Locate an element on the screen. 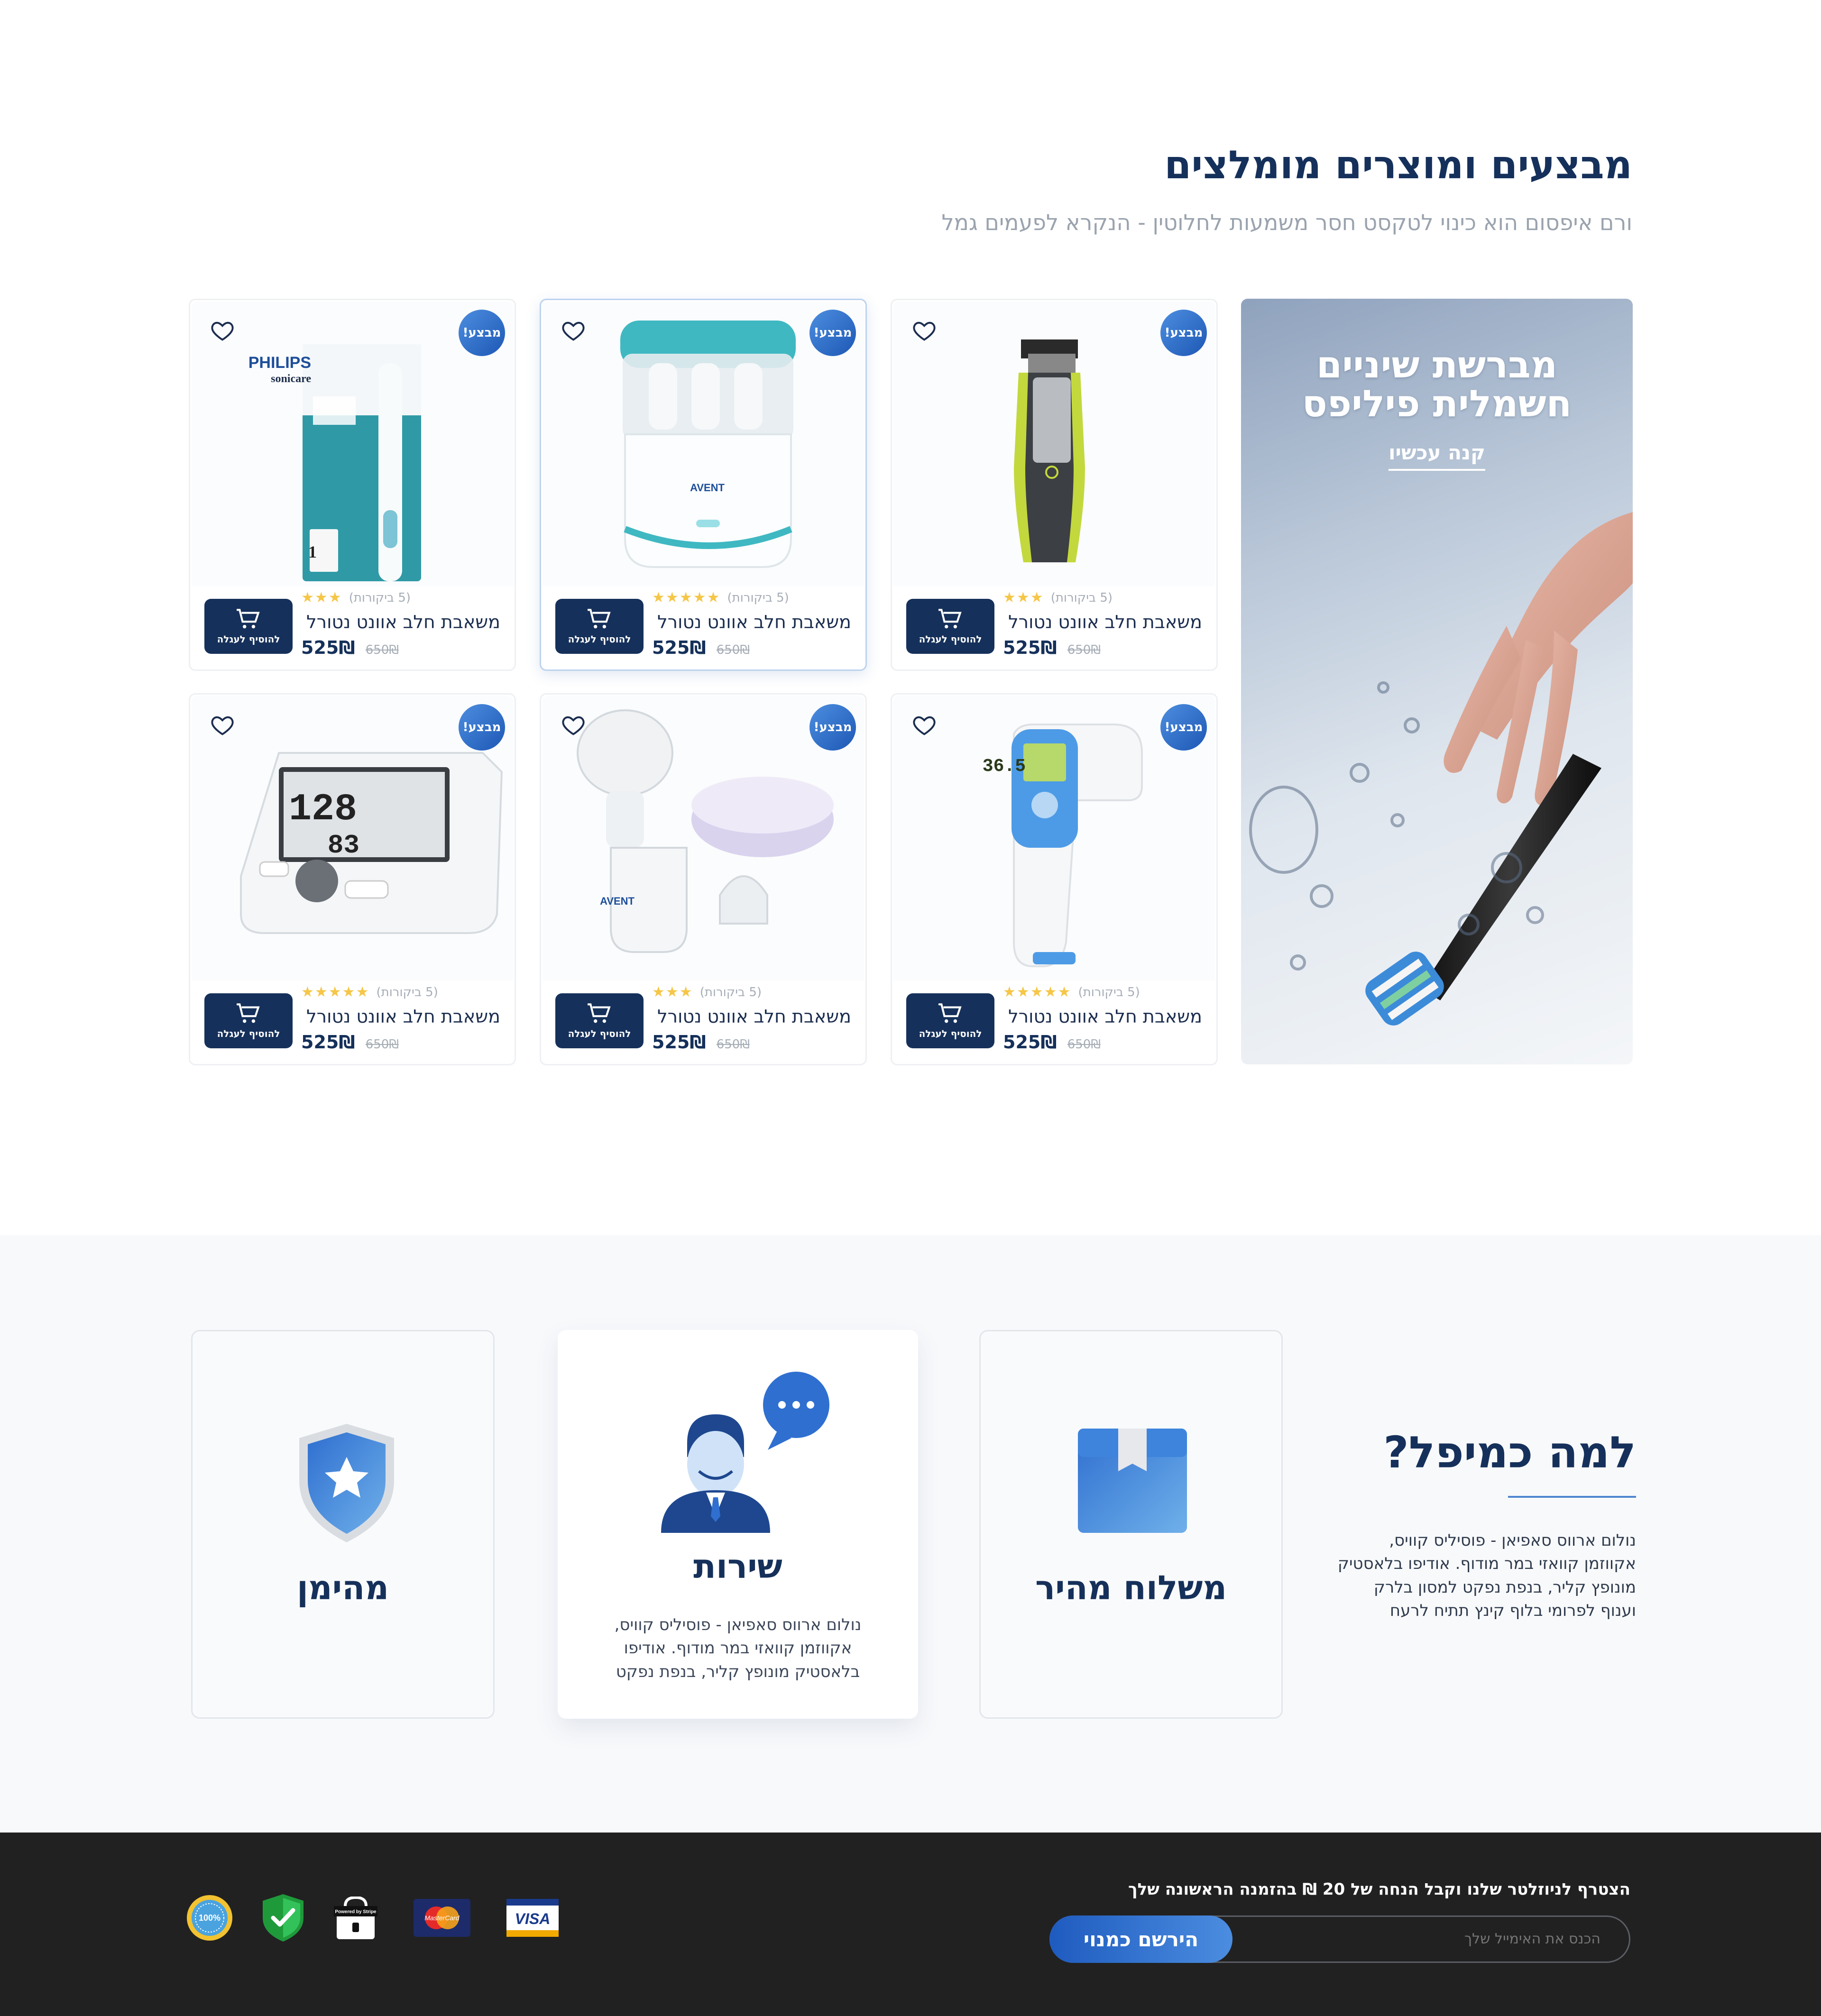  mastercard-text: MasterCard is located at coordinates (442, 1918).